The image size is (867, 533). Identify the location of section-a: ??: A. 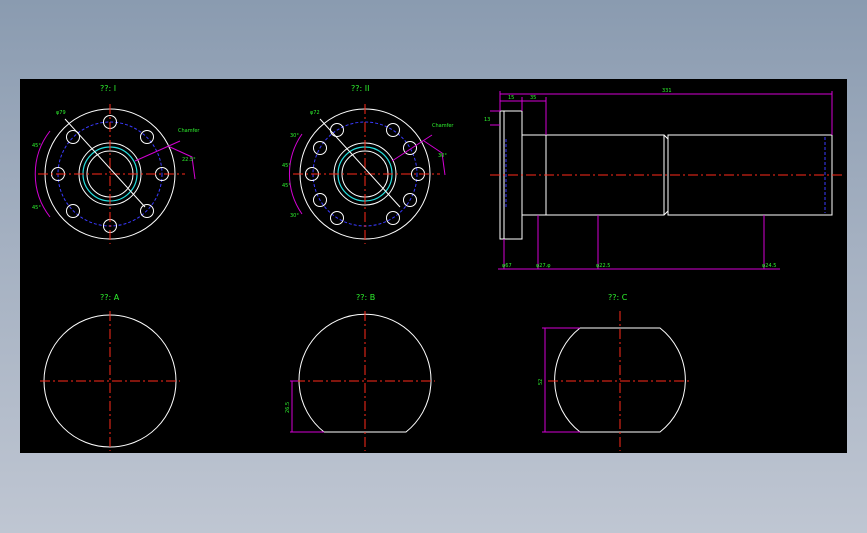
(110, 372).